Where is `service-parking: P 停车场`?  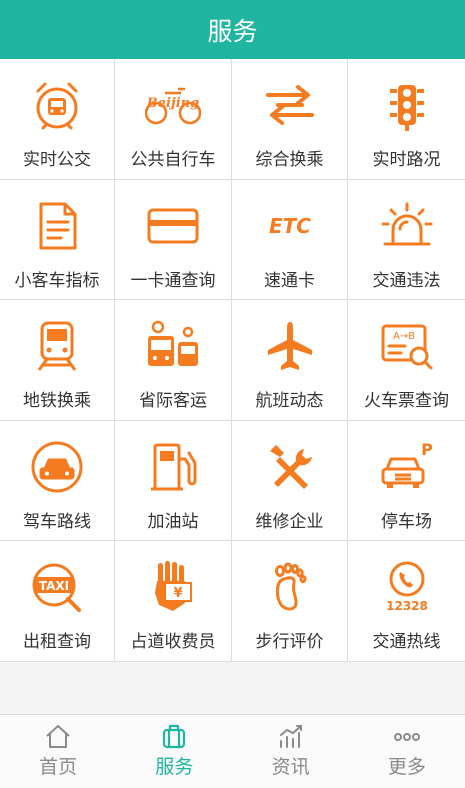 service-parking: P 停车场 is located at coordinates (406, 481).